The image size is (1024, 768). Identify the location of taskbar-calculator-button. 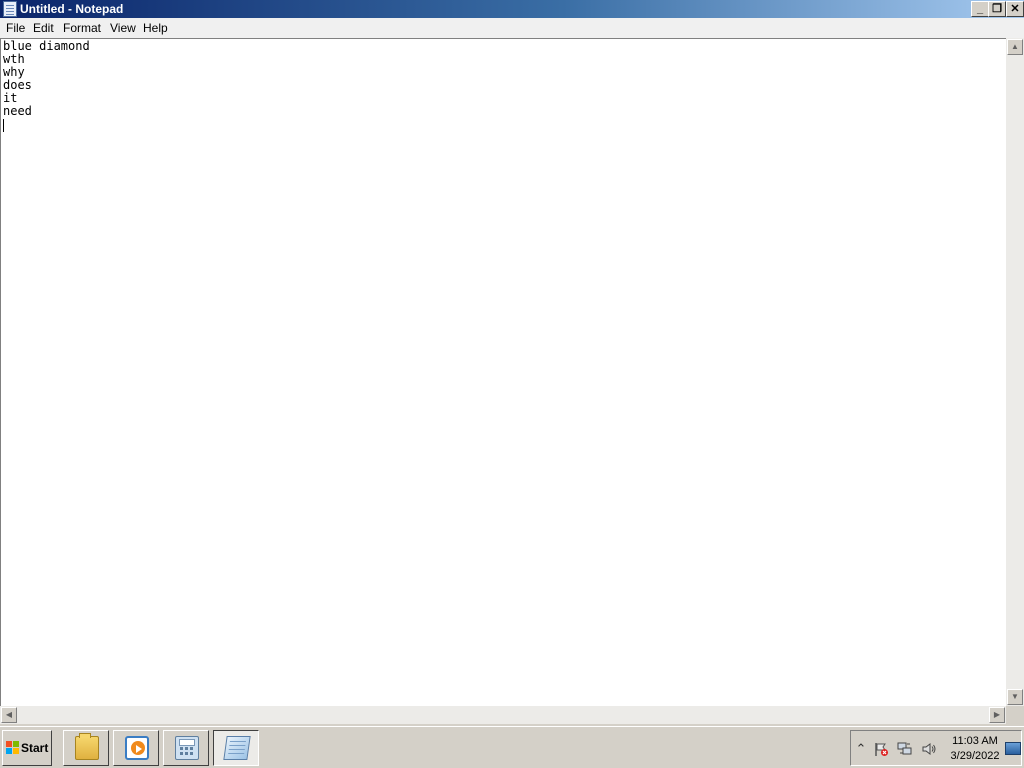
(186, 748).